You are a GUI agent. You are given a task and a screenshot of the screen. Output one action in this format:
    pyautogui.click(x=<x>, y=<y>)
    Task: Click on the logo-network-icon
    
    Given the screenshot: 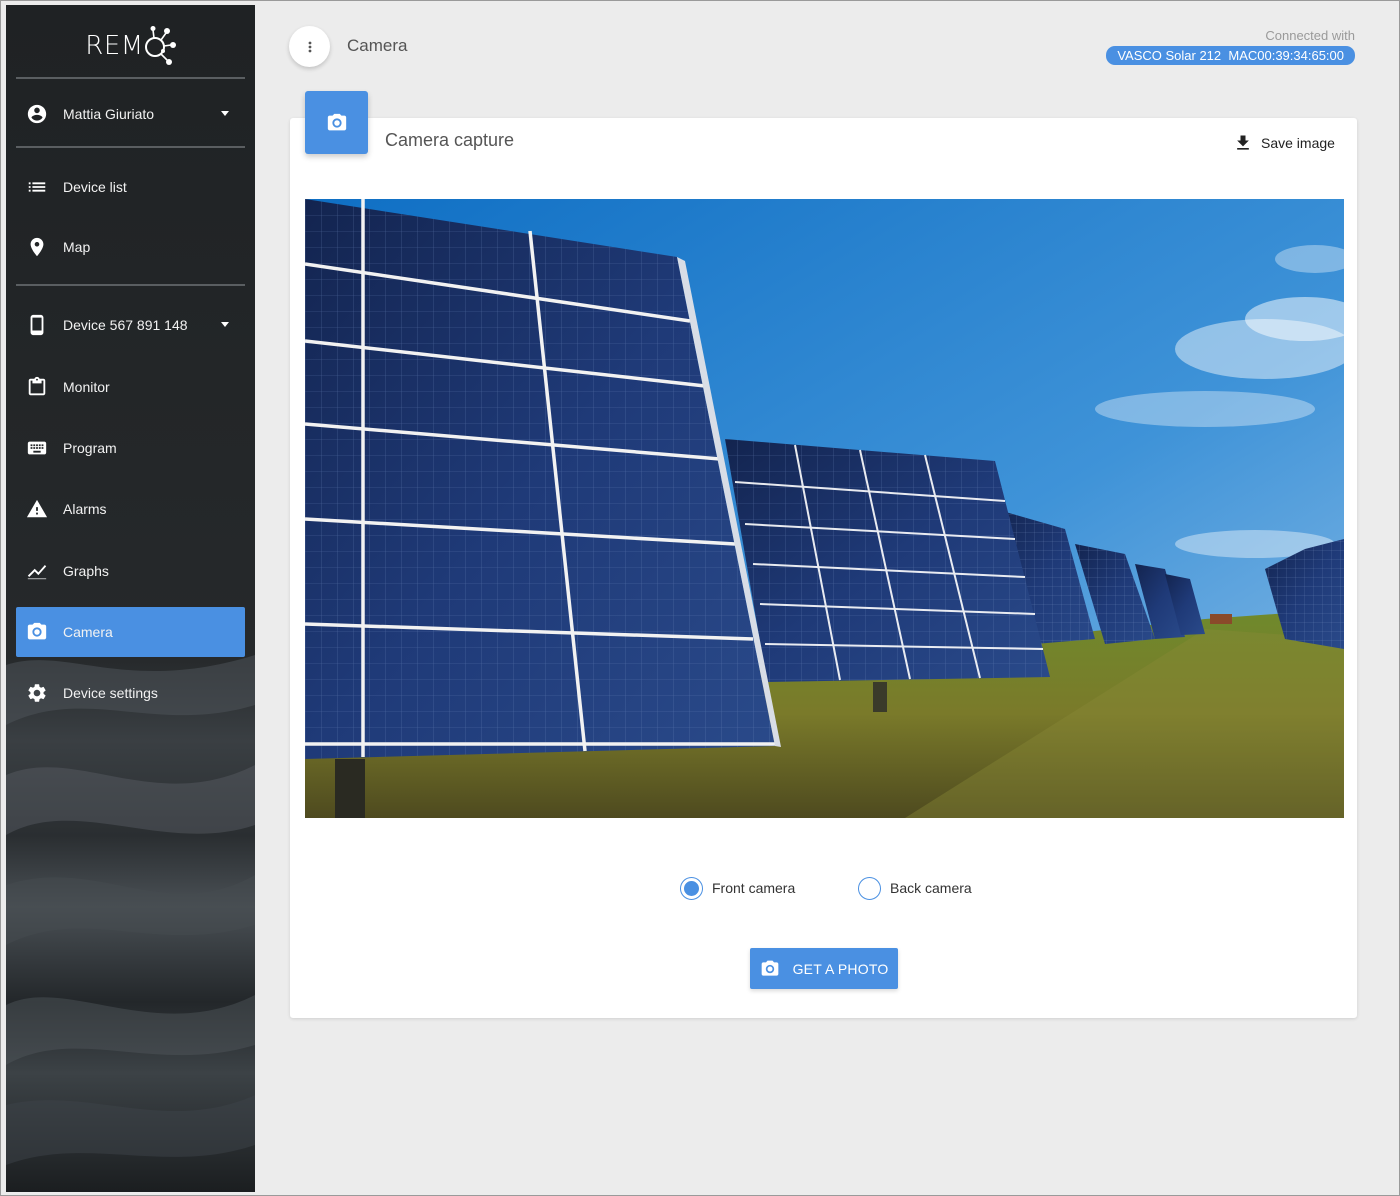 What is the action you would take?
    pyautogui.click(x=160, y=45)
    